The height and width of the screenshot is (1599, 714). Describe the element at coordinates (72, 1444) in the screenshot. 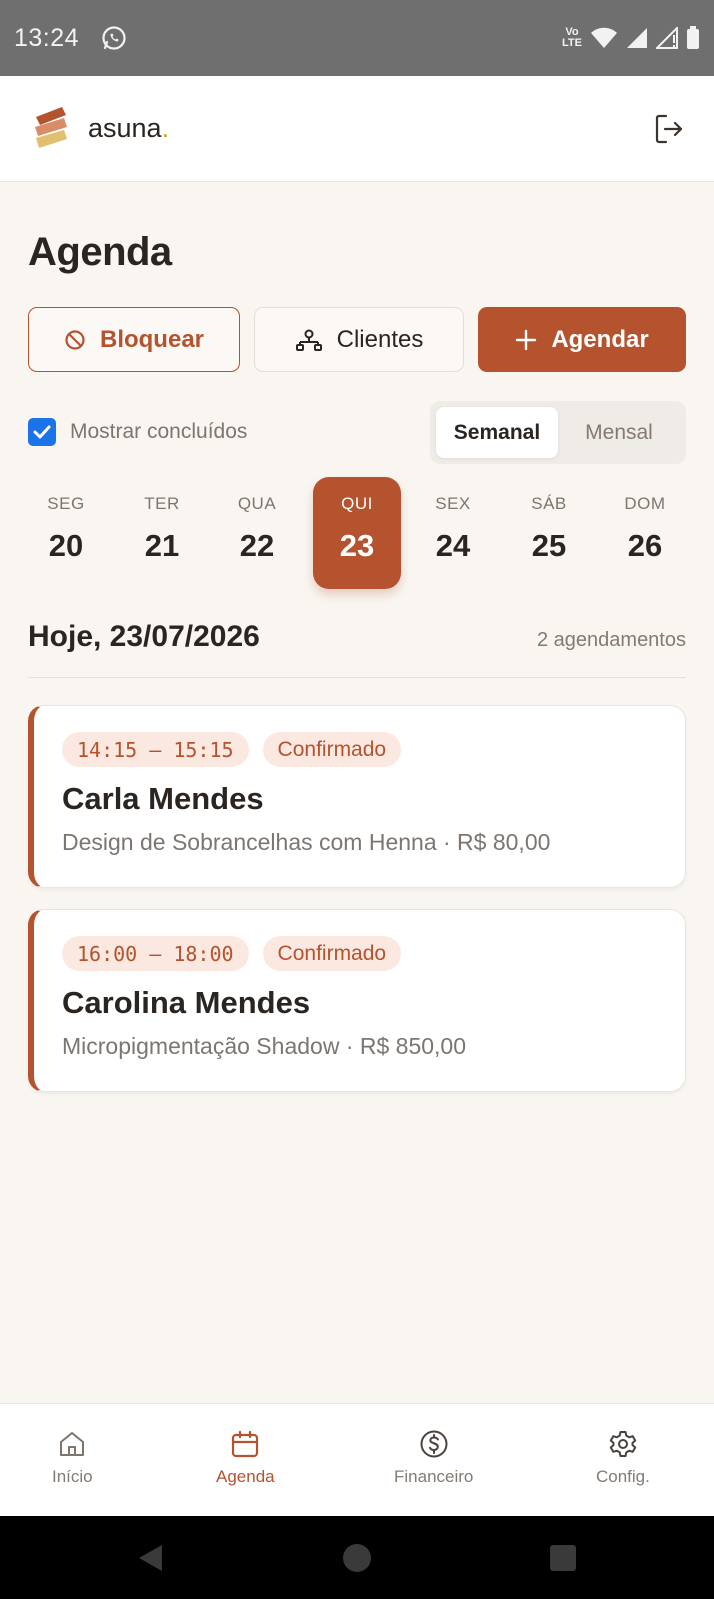

I see `home-icon` at that location.